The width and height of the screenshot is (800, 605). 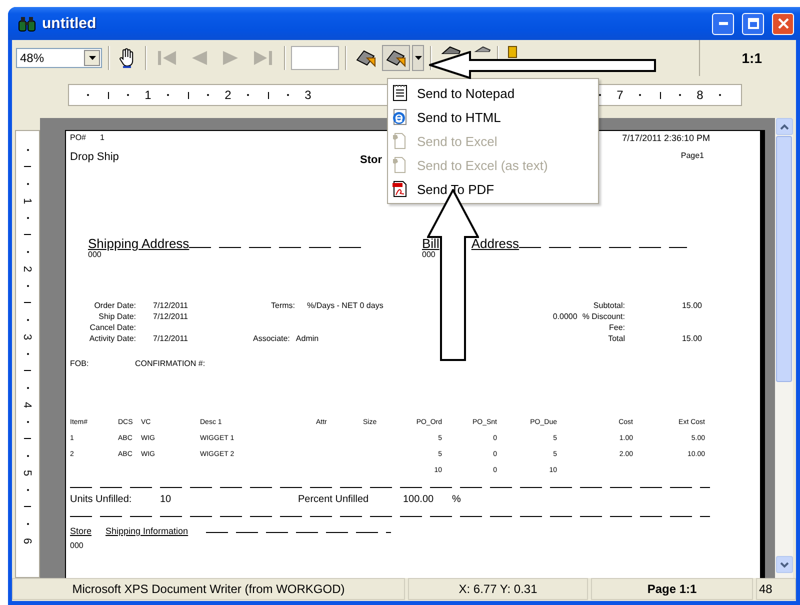 I want to click on field-label: Units Unfilled:, so click(x=101, y=500).